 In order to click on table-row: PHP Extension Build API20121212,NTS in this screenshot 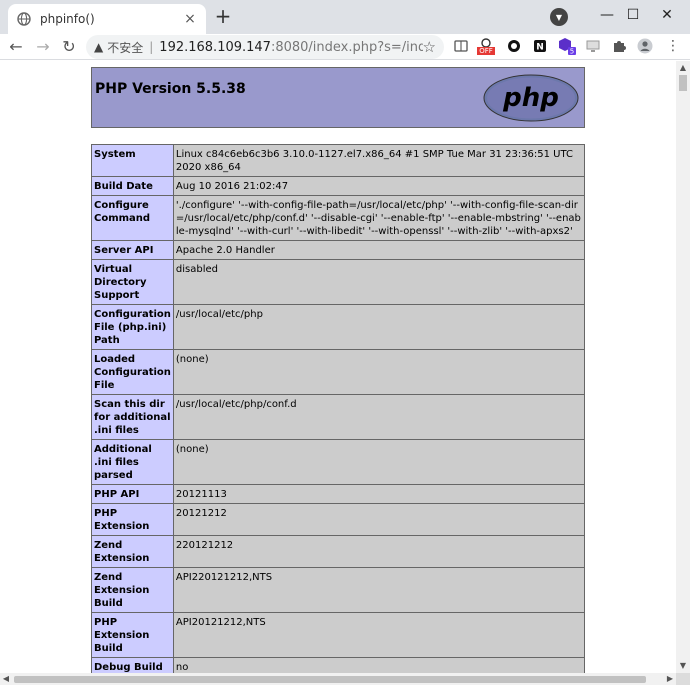, I will do `click(338, 635)`.